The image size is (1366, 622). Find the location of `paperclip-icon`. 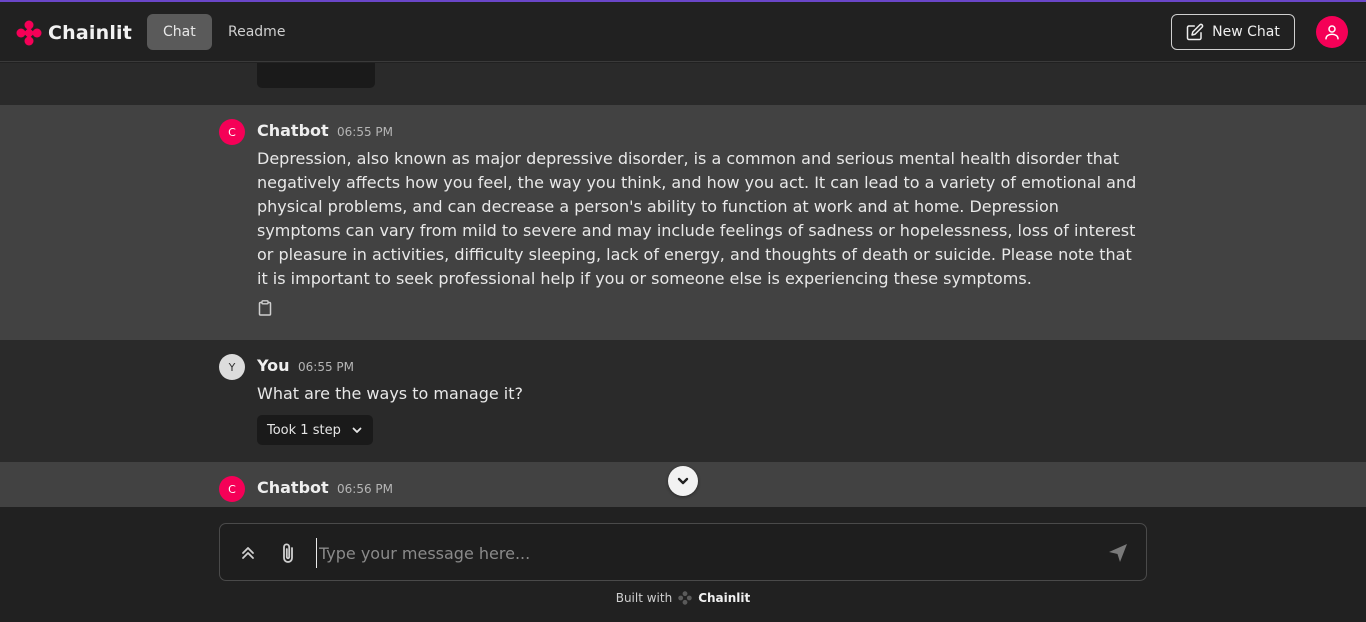

paperclip-icon is located at coordinates (288, 553).